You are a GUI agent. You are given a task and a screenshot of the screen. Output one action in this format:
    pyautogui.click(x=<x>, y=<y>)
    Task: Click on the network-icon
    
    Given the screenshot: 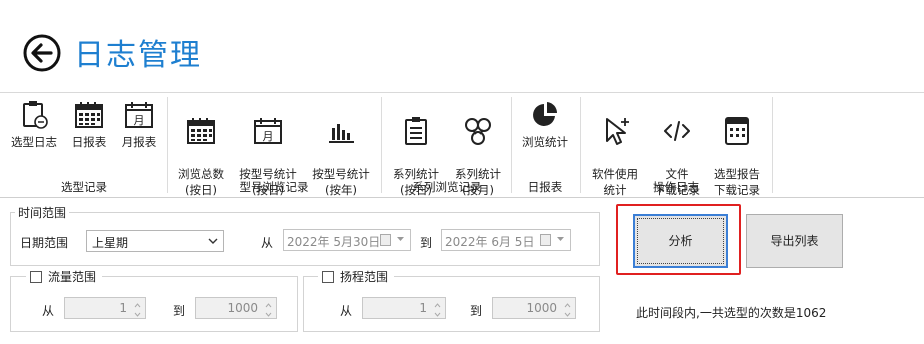 What is the action you would take?
    pyautogui.click(x=478, y=131)
    